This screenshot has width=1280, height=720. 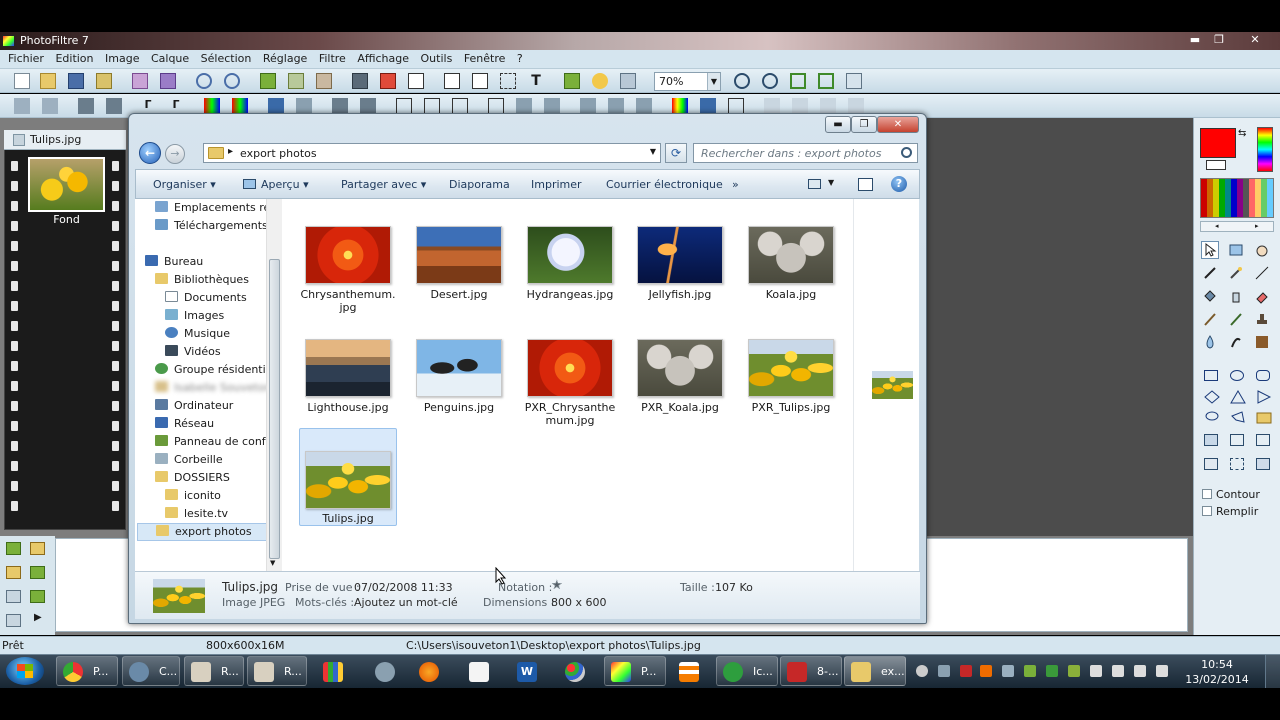 I want to click on layers-icon, so click(x=572, y=81).